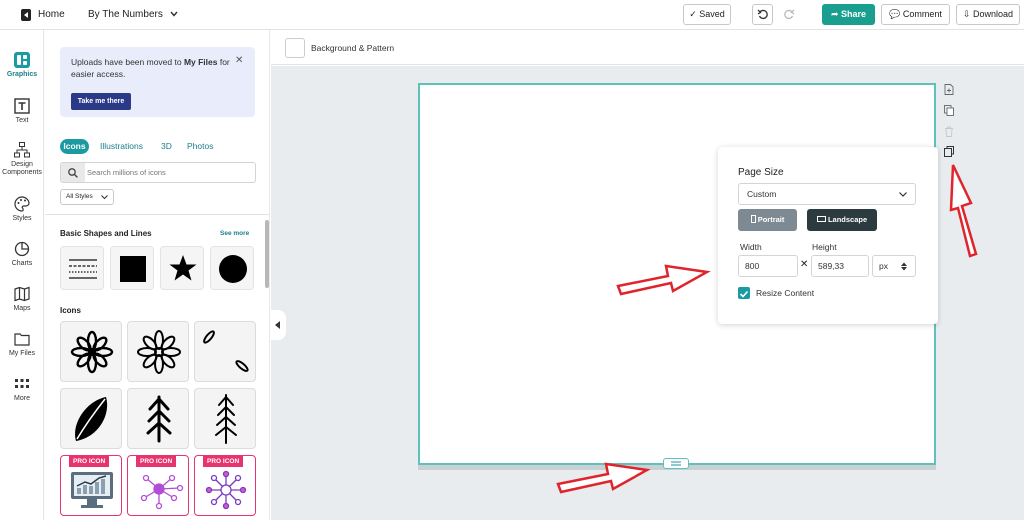 The image size is (1024, 520). What do you see at coordinates (603, 478) in the screenshot?
I see `arrow-to-resize-handle` at bounding box center [603, 478].